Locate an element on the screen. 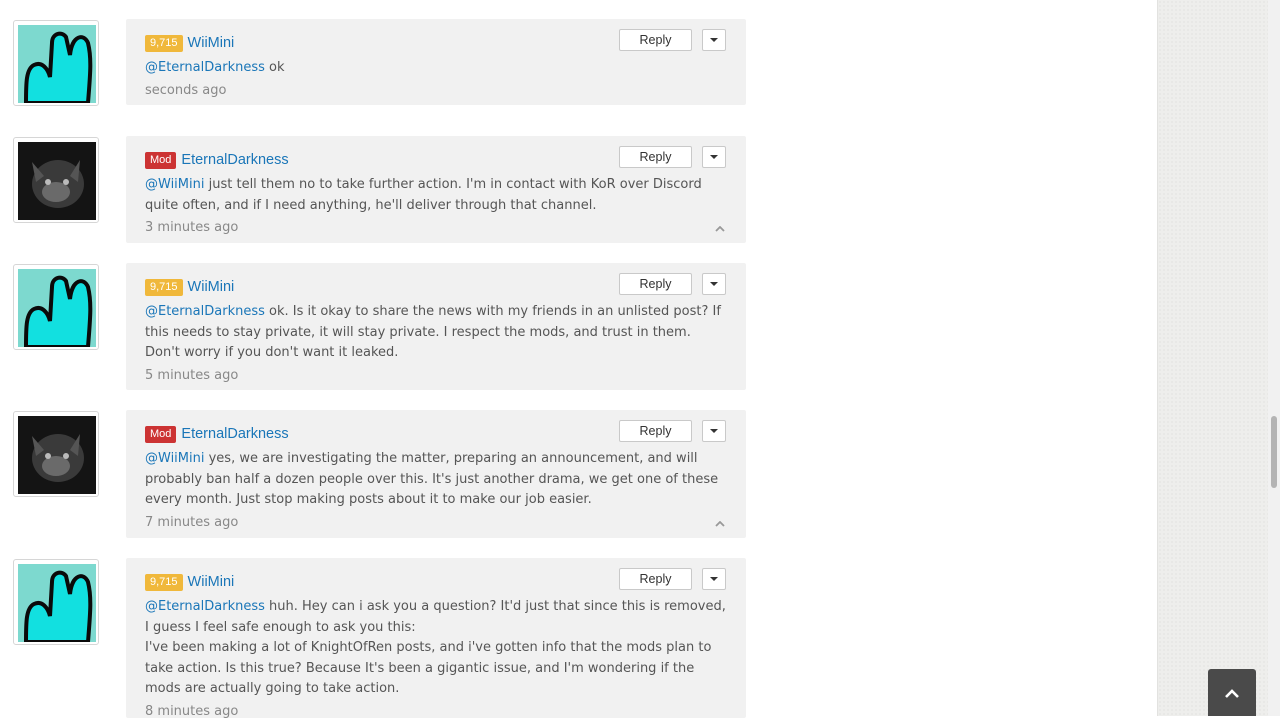 The image size is (1280, 722). comment-timestamp: 3 minutes ago is located at coordinates (436, 227).